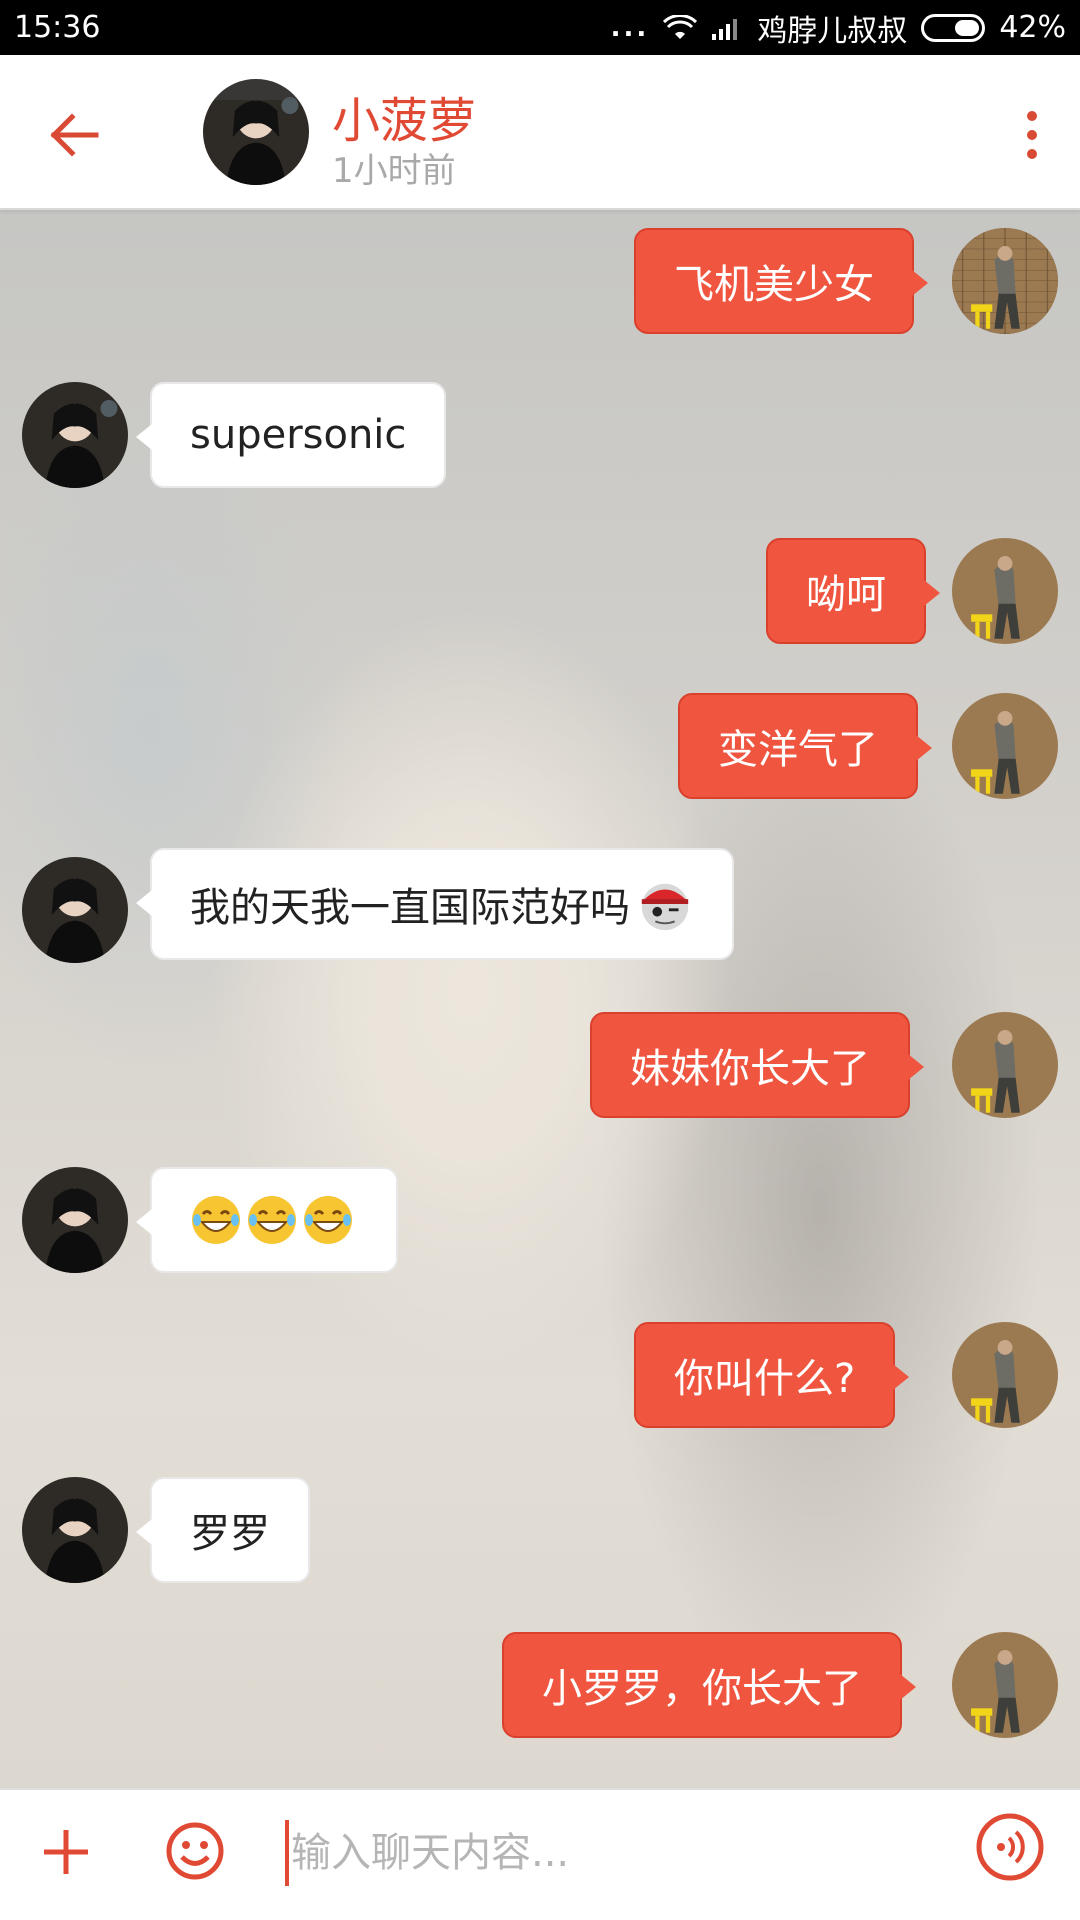  I want to click on message-text: 罗罗, so click(230, 1534).